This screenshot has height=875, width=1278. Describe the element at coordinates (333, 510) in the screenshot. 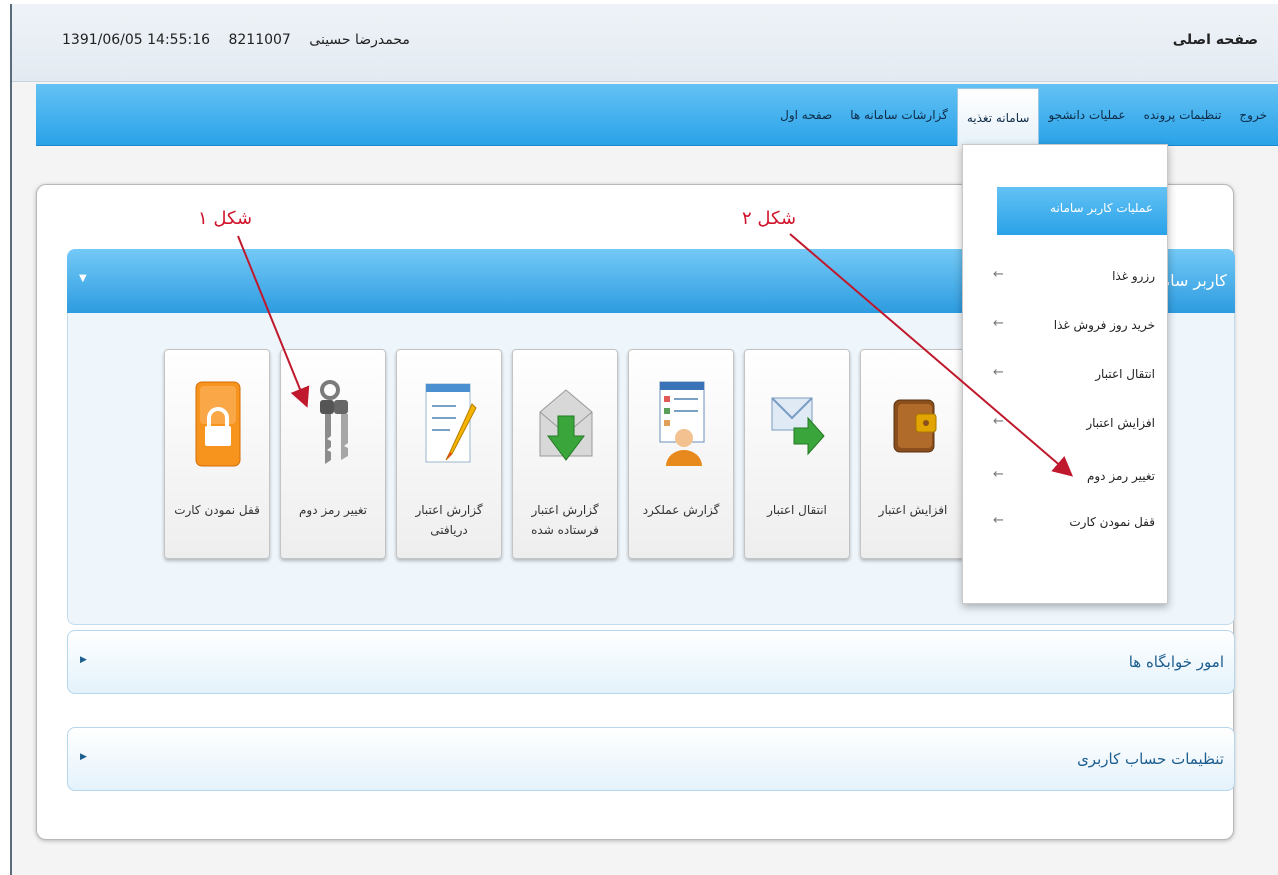

I see `tile-label: تغییر رمز دوم` at that location.